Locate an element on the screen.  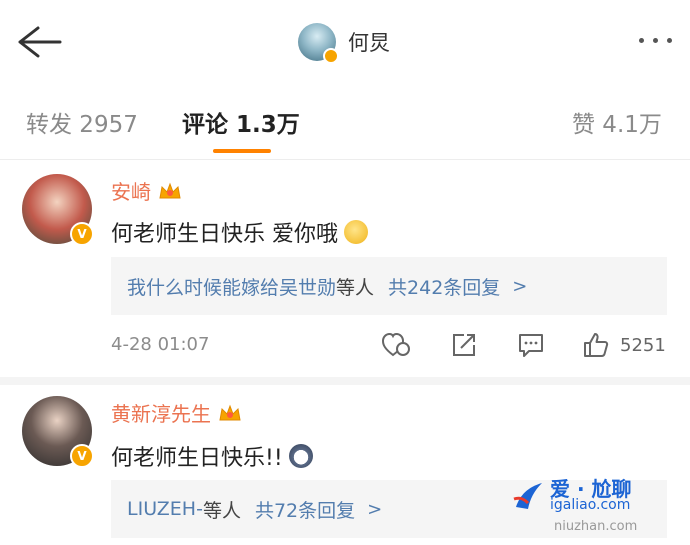
reply-names: LIUZEH- is located at coordinates (165, 509).